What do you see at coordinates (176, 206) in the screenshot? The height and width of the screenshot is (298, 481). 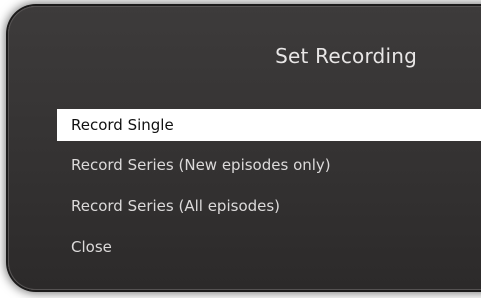 I see `menu-item-label: Record Series (All episodes)` at bounding box center [176, 206].